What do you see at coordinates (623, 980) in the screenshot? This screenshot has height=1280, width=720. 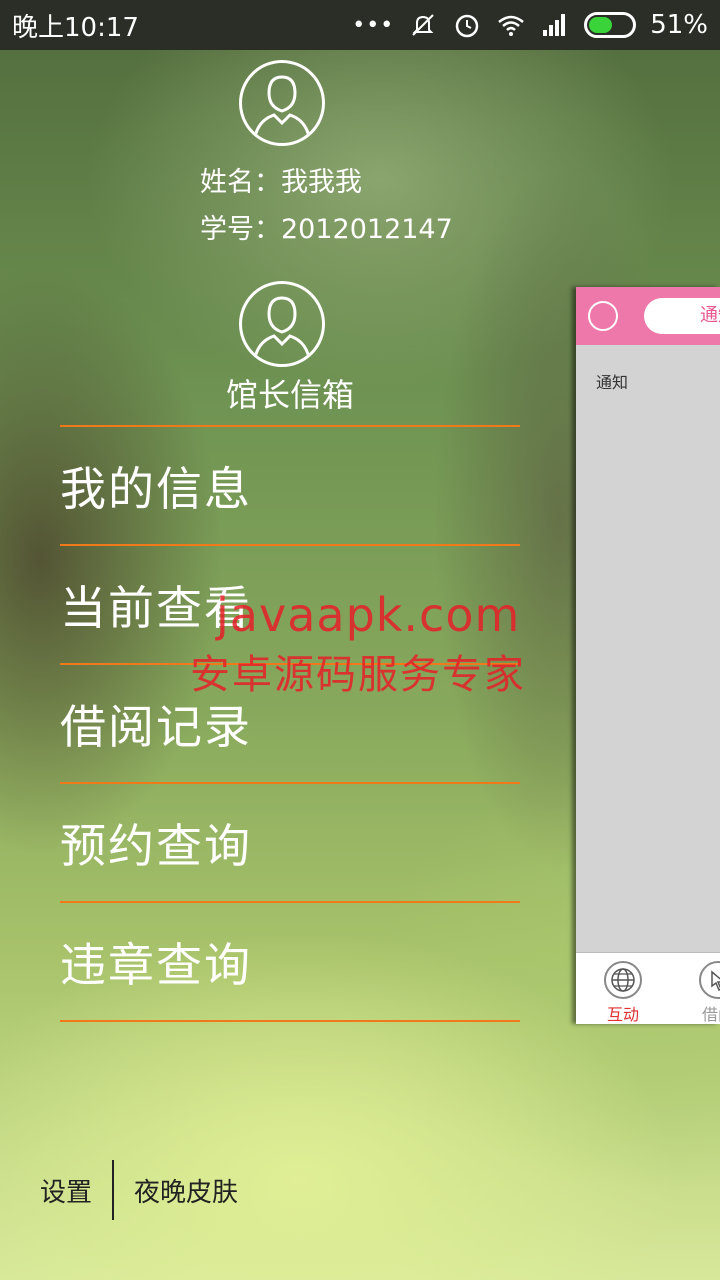 I see `globe-icon` at bounding box center [623, 980].